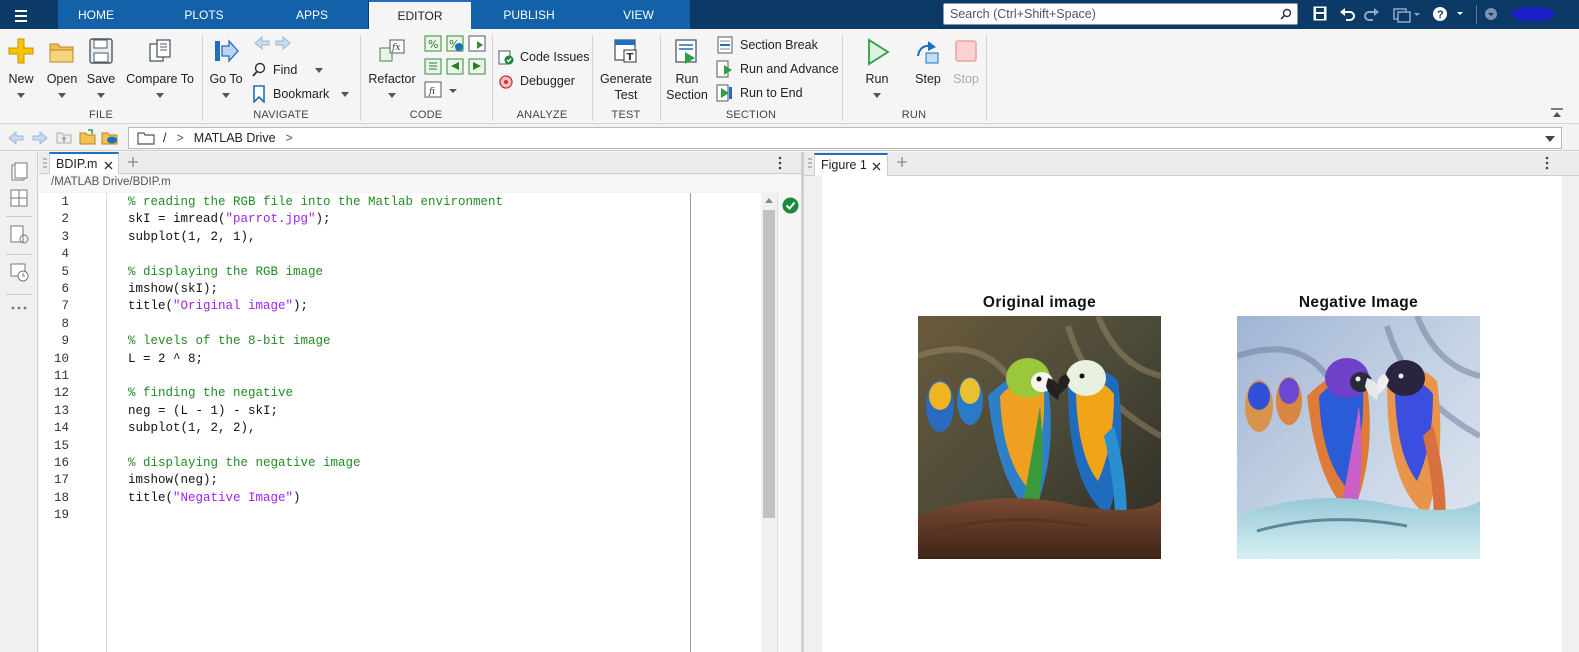 This screenshot has width=1579, height=652. Describe the element at coordinates (456, 70) in the screenshot. I see `code-tools-icon-grid: % % fi` at that location.